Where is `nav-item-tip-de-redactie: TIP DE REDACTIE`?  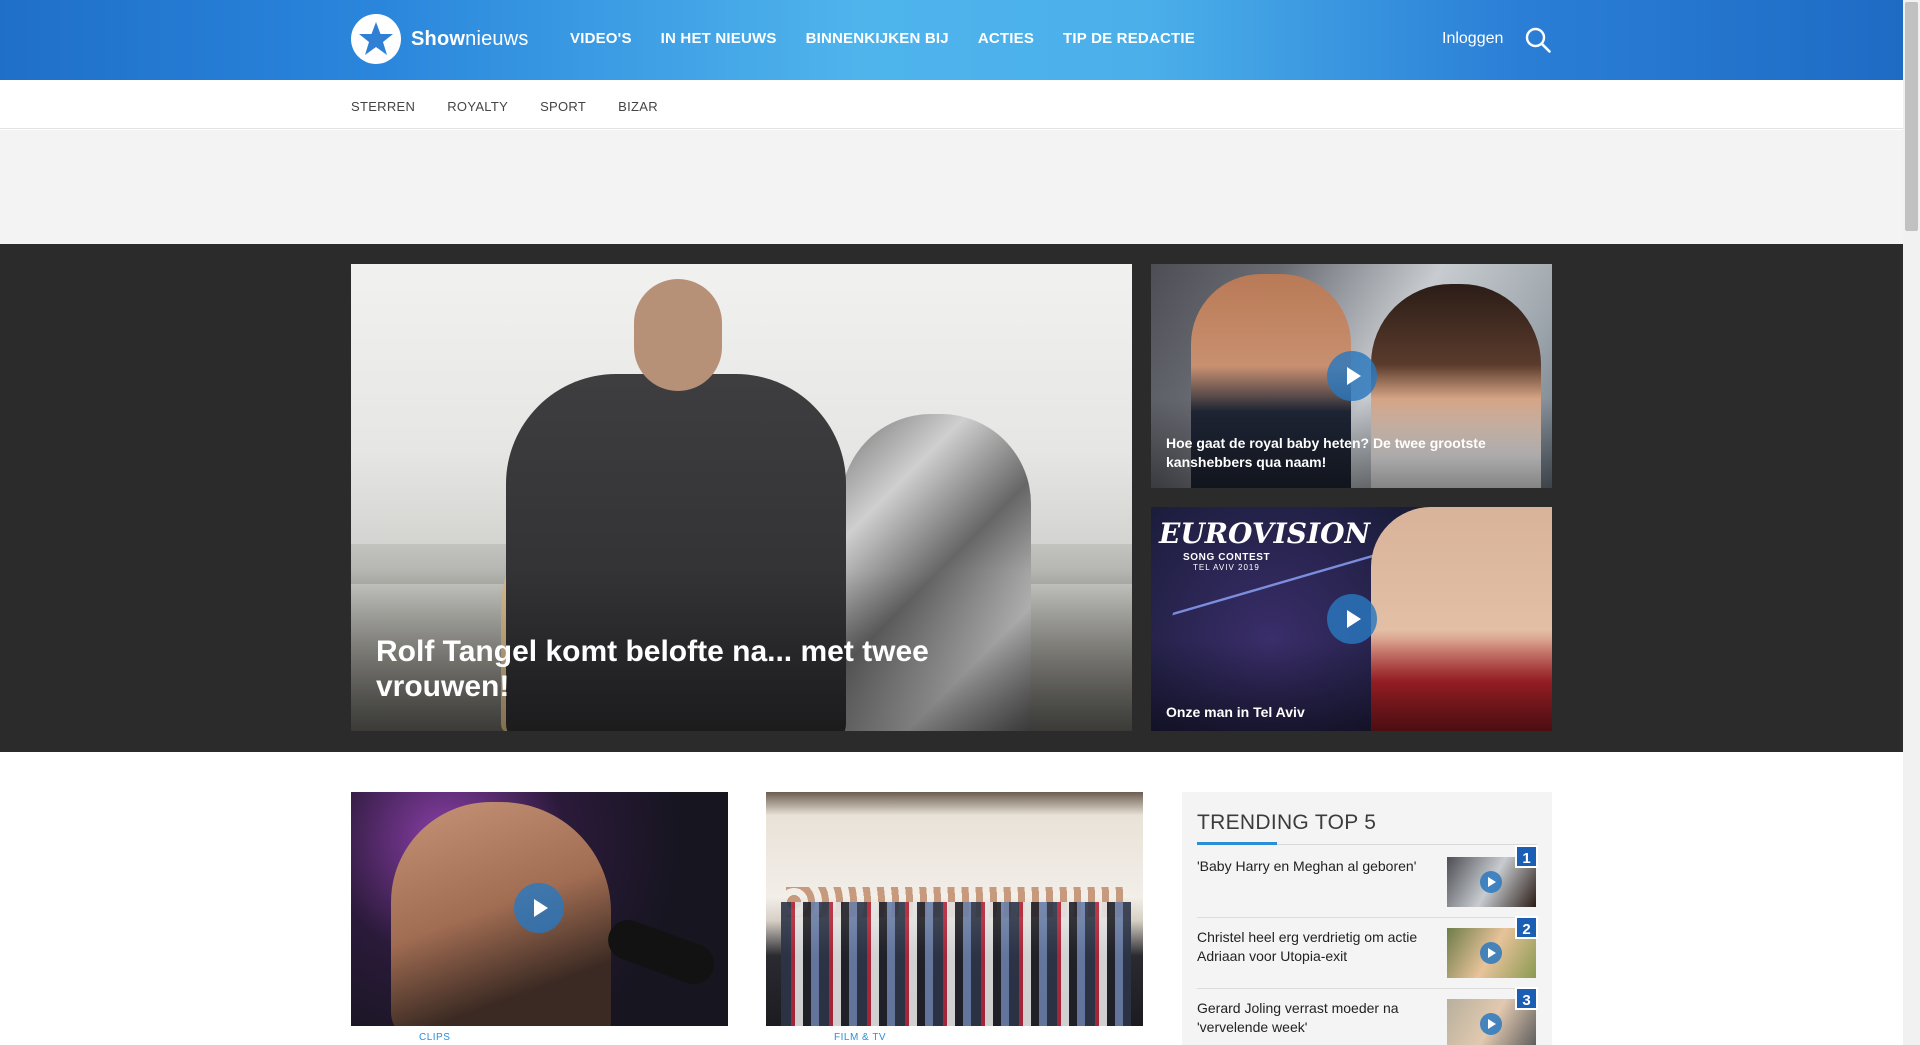
nav-item-tip-de-redactie: TIP DE REDACTIE is located at coordinates (1129, 38).